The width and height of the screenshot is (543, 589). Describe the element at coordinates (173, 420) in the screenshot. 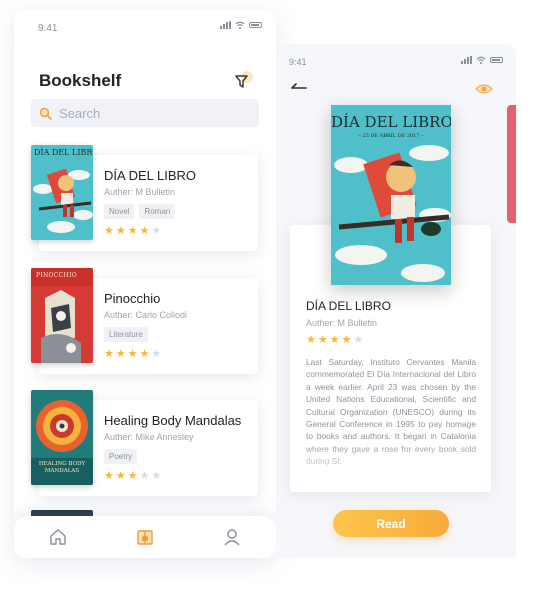

I see `book-title: Healing Body Mandalas` at that location.